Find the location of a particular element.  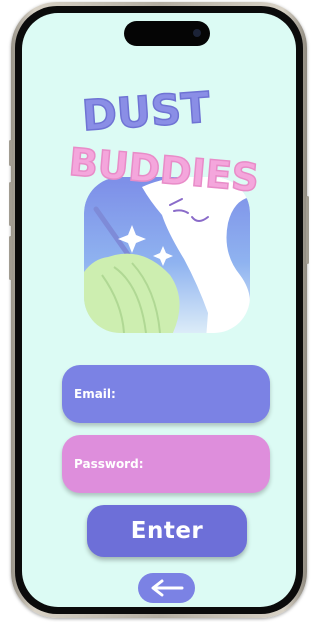

arrow-left-icon is located at coordinates (167, 588).